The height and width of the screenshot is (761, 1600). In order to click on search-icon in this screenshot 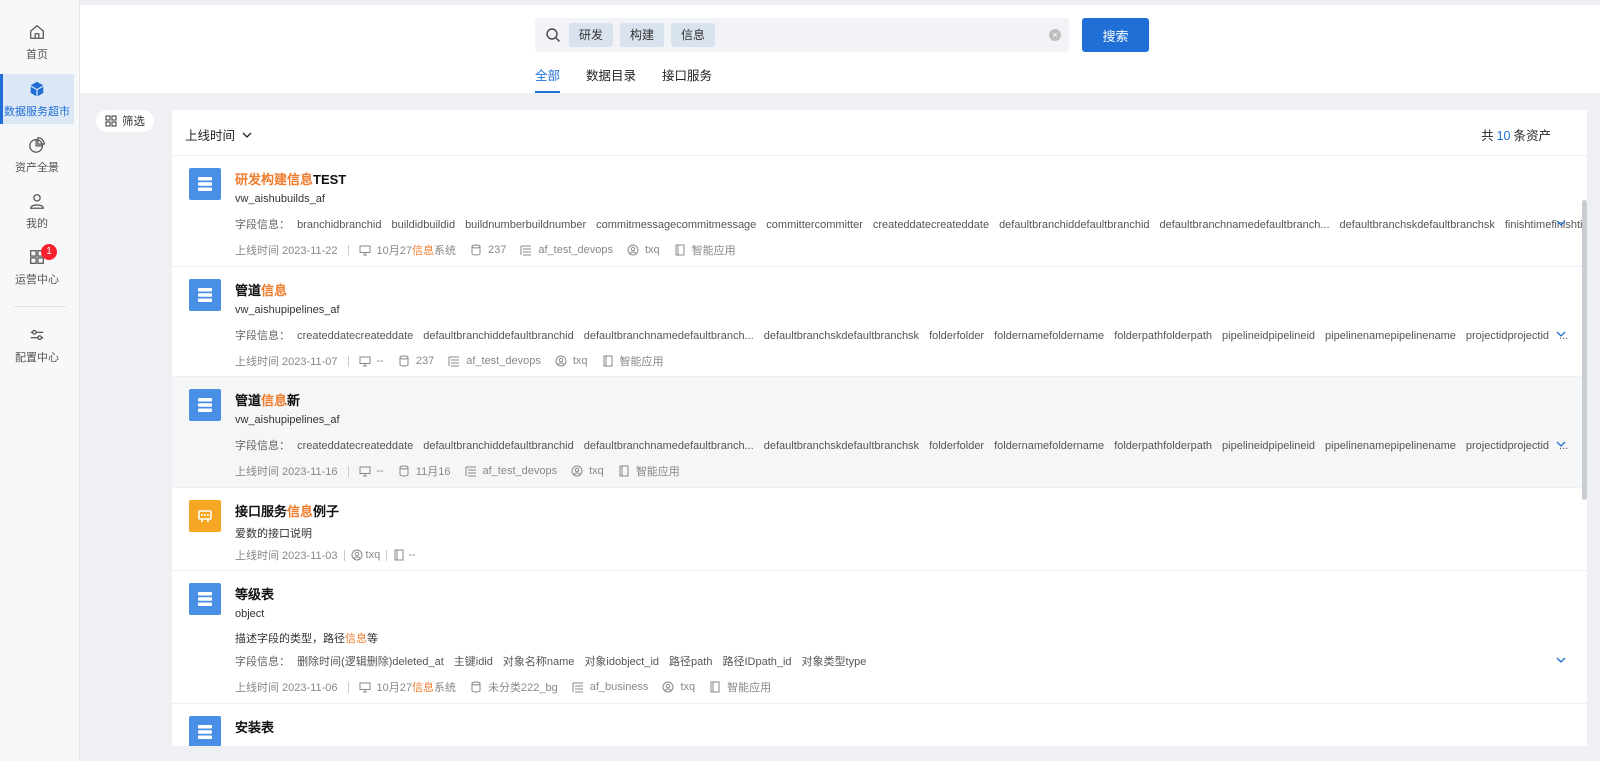, I will do `click(553, 35)`.